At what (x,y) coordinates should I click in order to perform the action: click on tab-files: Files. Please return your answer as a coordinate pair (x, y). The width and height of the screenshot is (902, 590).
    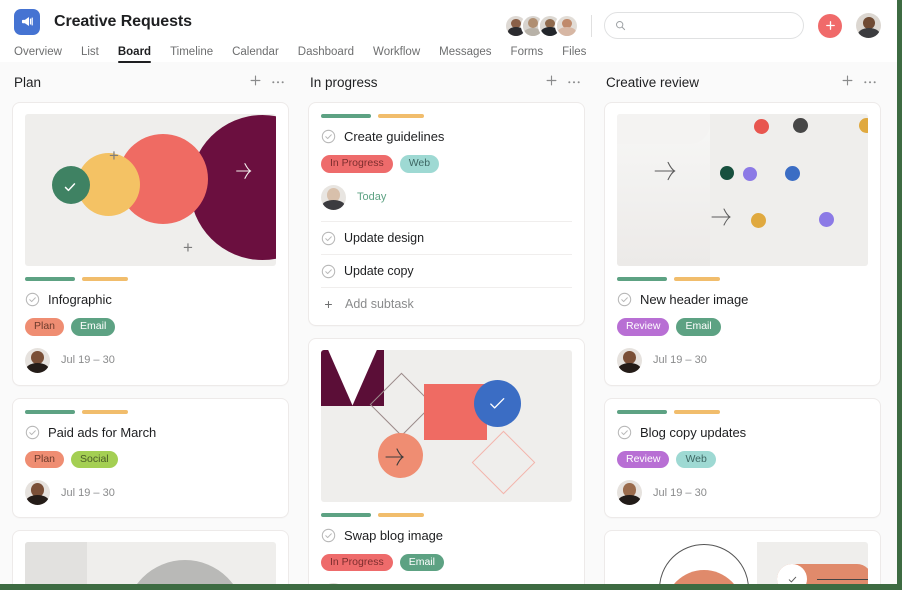
    Looking at the image, I should click on (574, 54).